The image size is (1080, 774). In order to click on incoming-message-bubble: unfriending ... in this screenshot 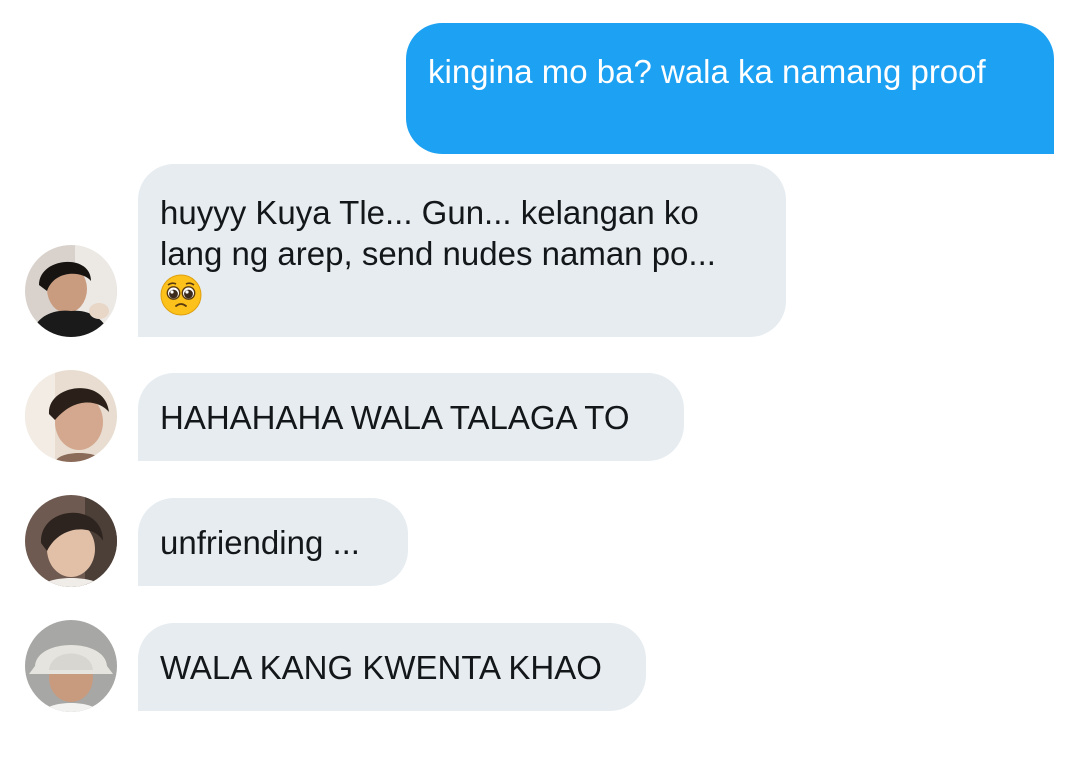, I will do `click(273, 542)`.